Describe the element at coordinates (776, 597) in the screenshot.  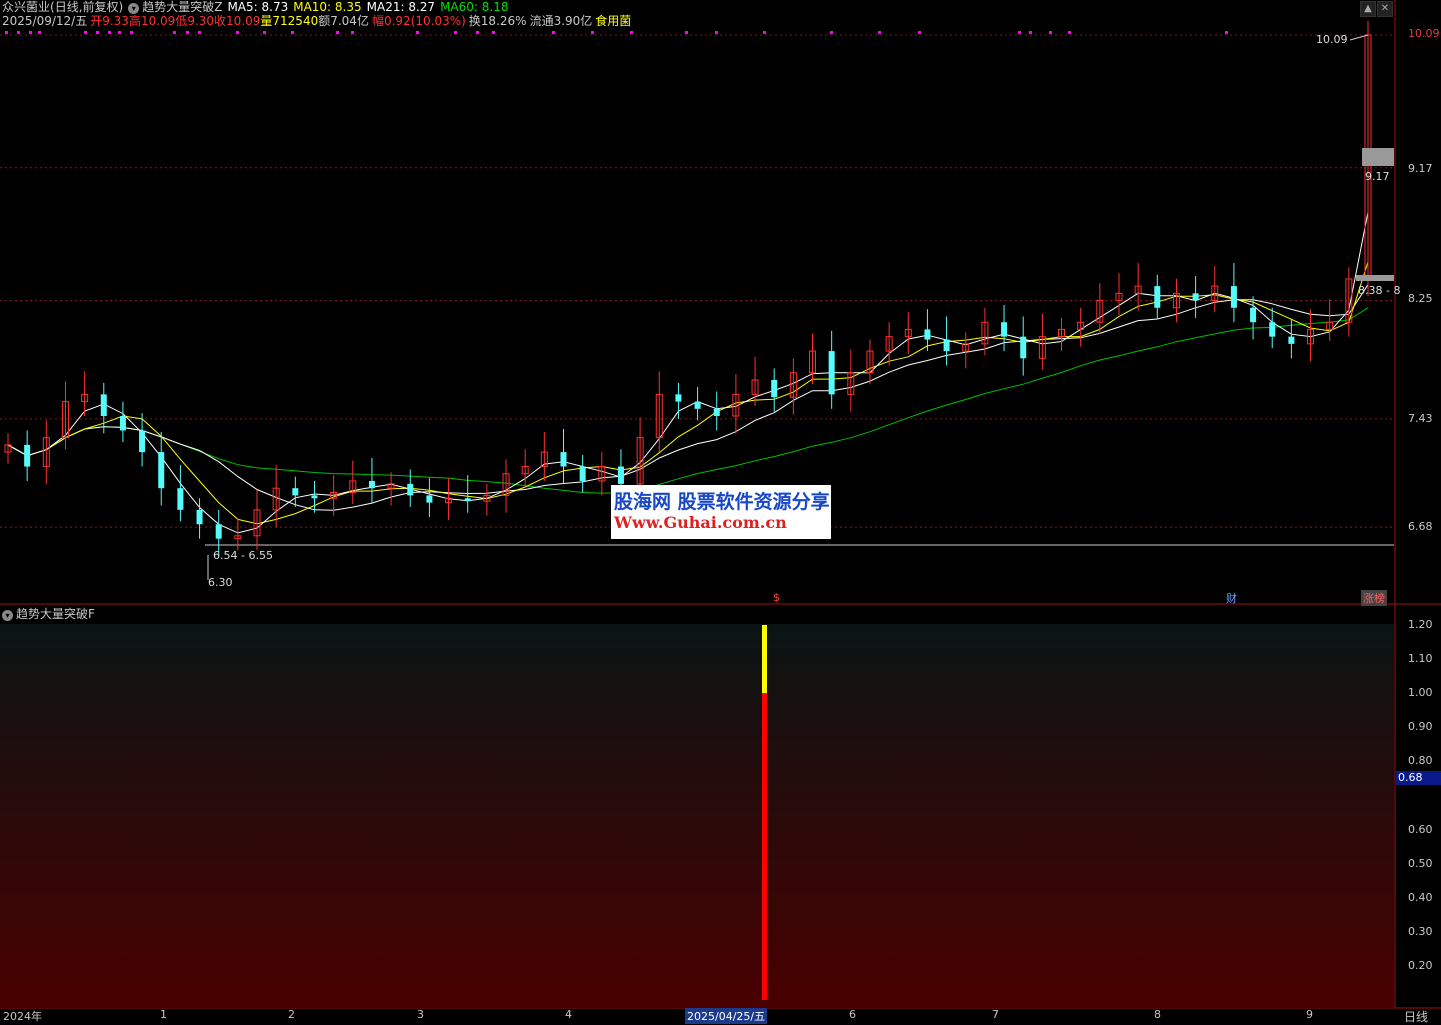
I see `event-marker: $` at that location.